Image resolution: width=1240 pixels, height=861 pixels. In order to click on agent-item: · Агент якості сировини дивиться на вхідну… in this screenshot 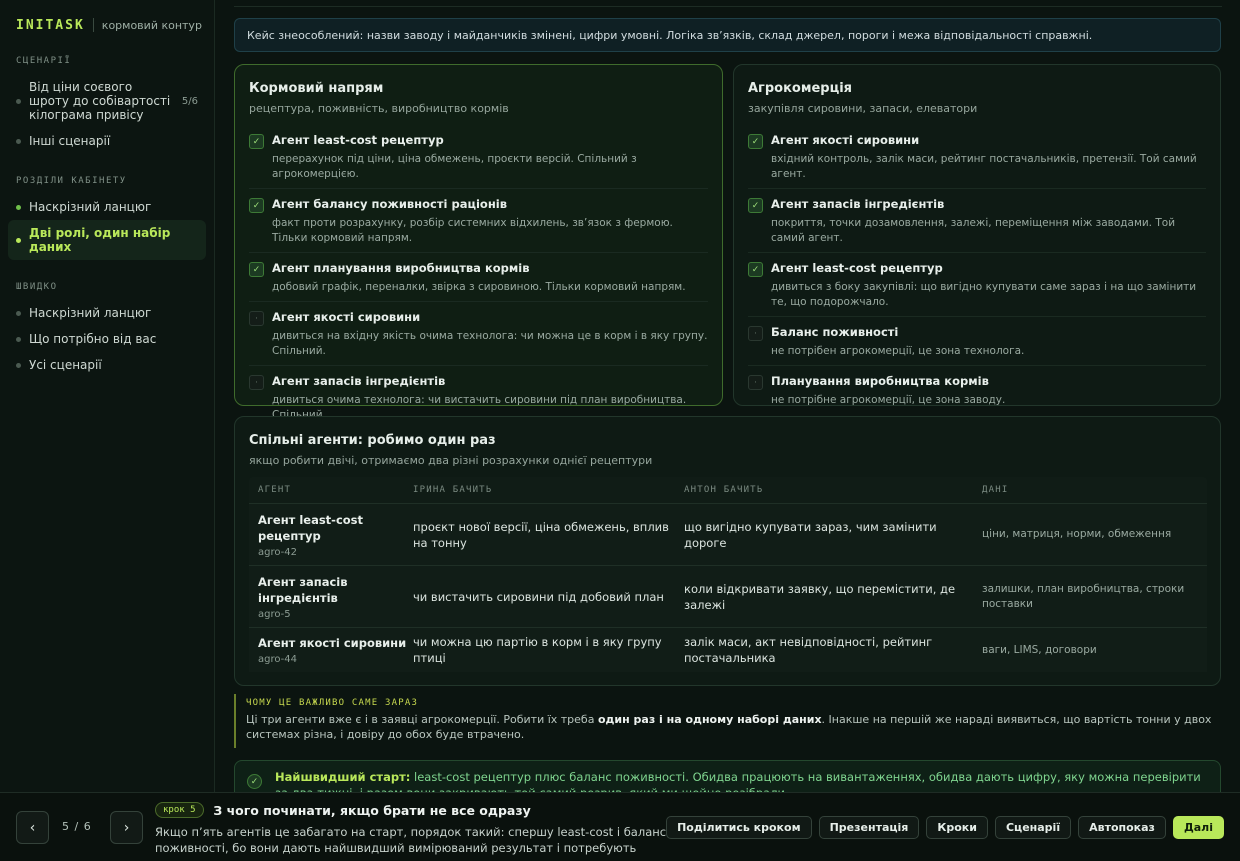, I will do `click(478, 334)`.